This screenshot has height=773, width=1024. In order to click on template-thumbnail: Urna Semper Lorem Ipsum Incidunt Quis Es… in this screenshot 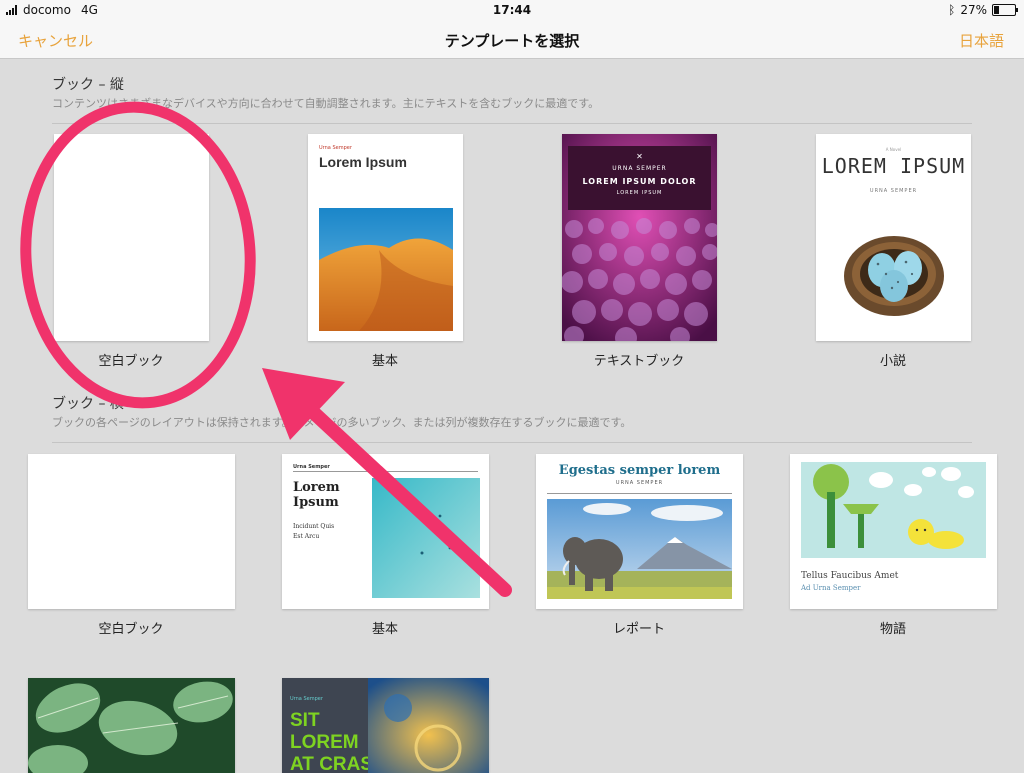, I will do `click(385, 531)`.